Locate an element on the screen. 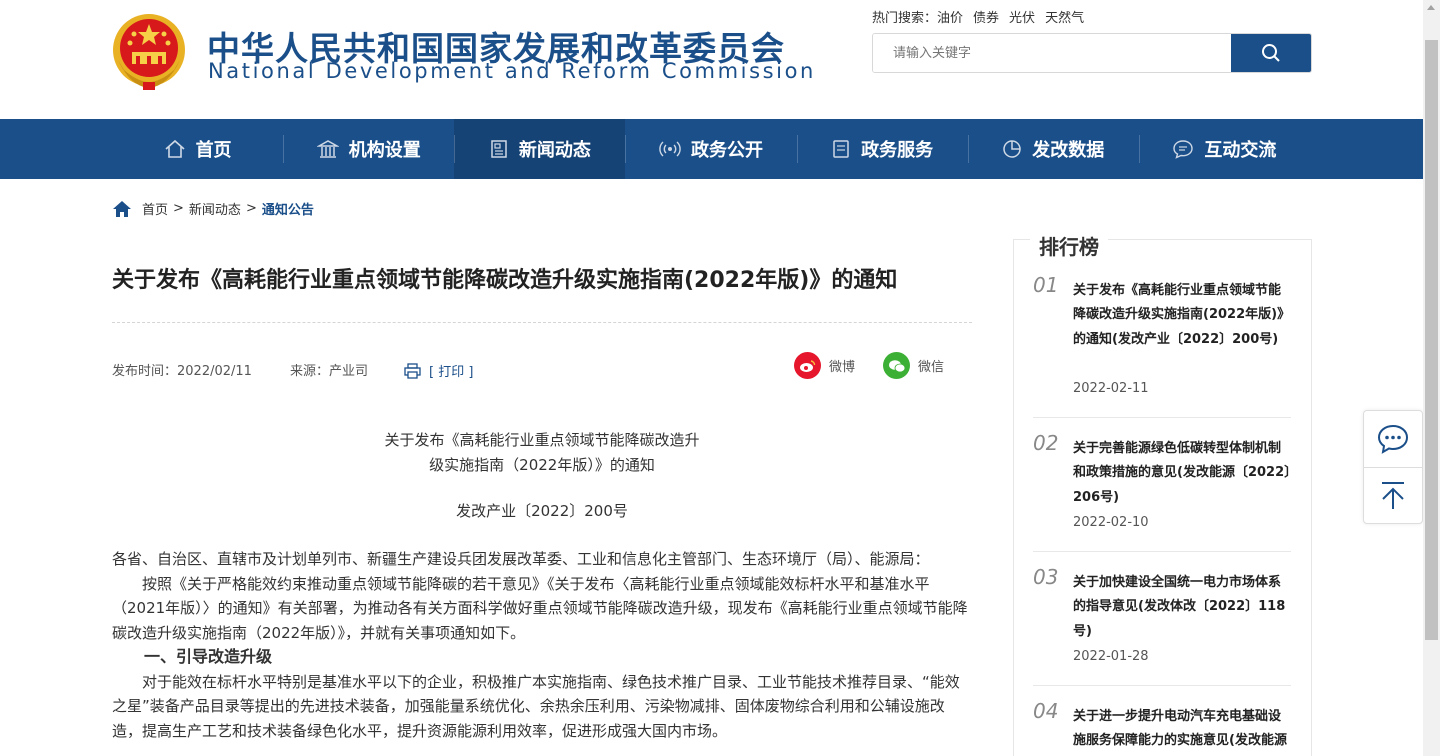 This screenshot has width=1440, height=756. broadcast-icon is located at coordinates (670, 149).